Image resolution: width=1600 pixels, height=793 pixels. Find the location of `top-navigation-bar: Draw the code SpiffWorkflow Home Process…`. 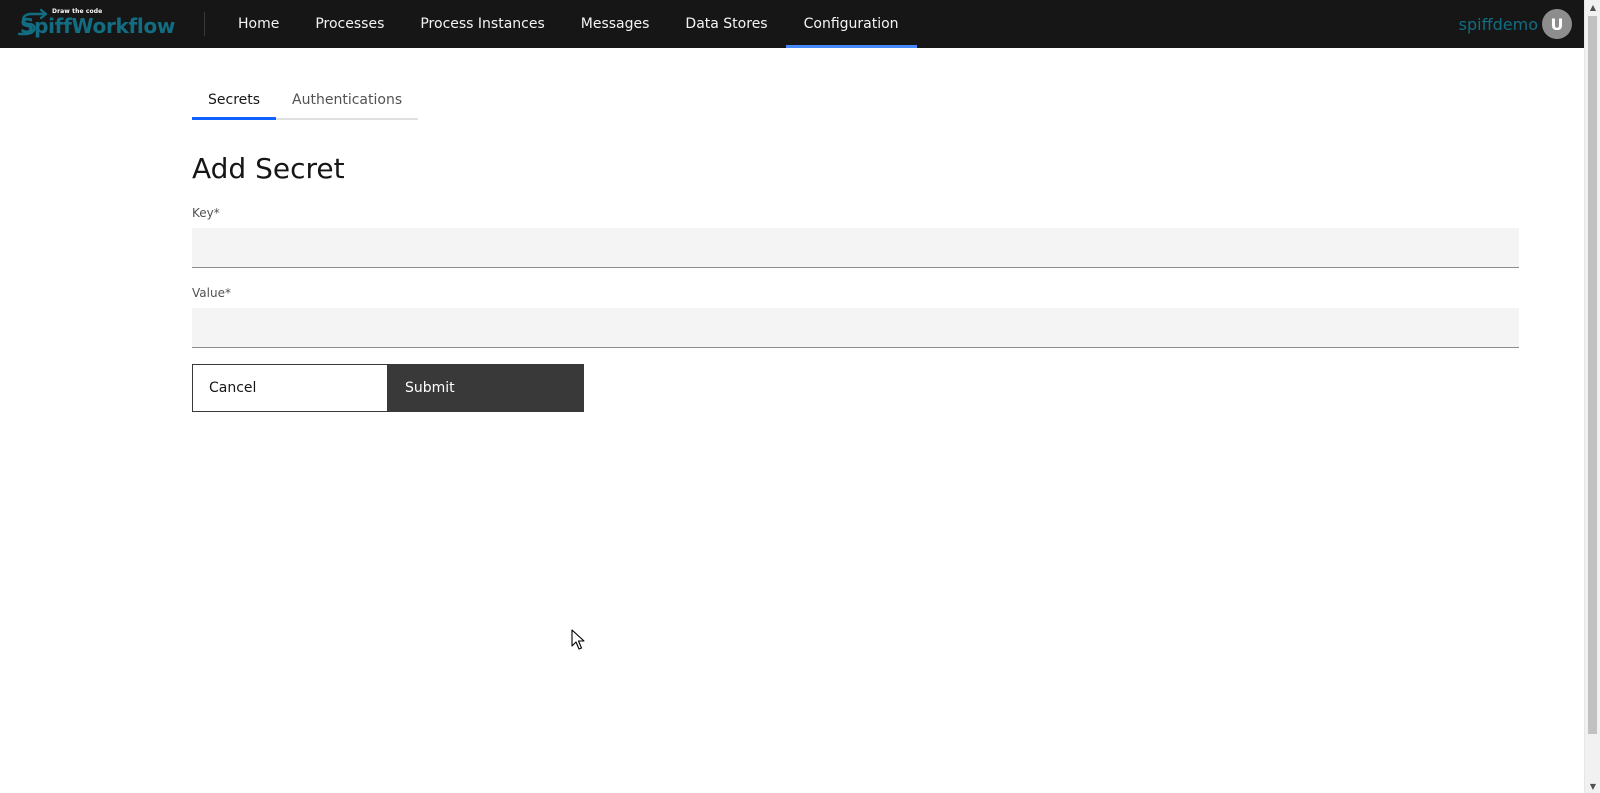

top-navigation-bar: Draw the code SpiffWorkflow Home Process… is located at coordinates (792, 24).